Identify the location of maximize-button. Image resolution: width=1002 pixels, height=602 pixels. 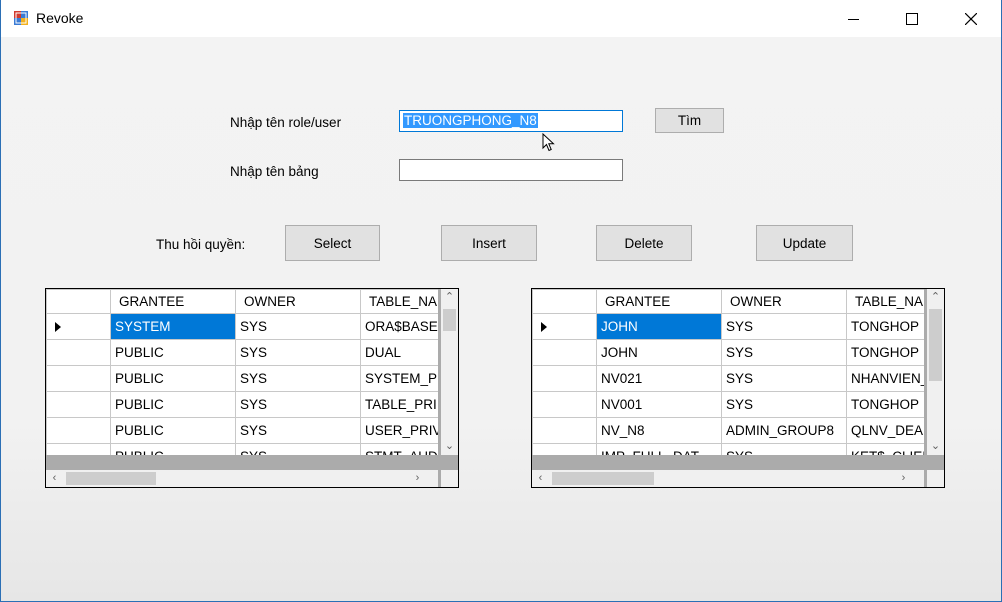
(912, 18).